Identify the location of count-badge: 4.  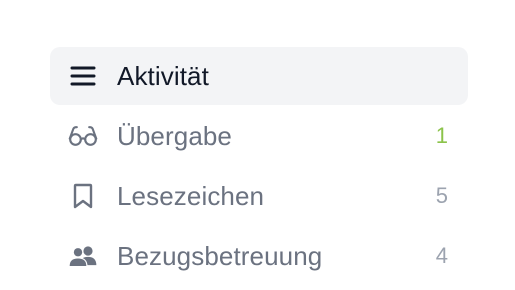
(441, 255).